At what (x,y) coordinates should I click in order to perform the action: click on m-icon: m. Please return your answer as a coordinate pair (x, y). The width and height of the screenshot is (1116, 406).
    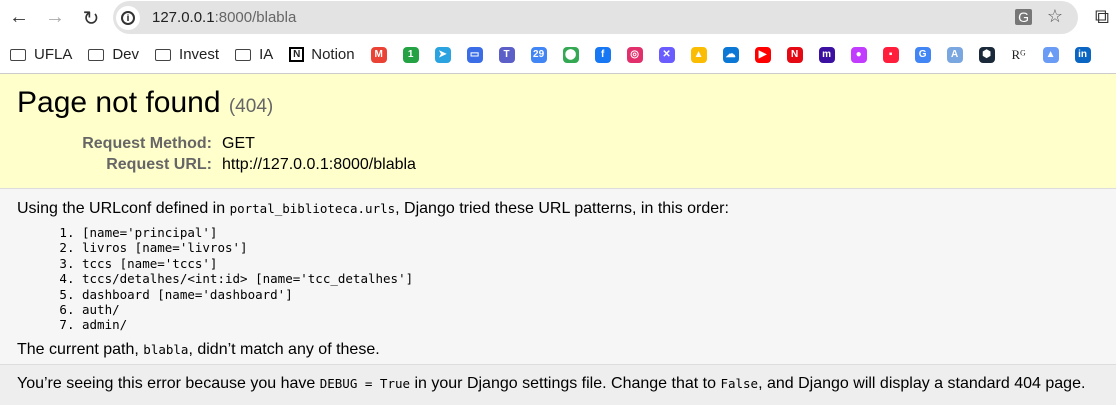
    Looking at the image, I should click on (826, 54).